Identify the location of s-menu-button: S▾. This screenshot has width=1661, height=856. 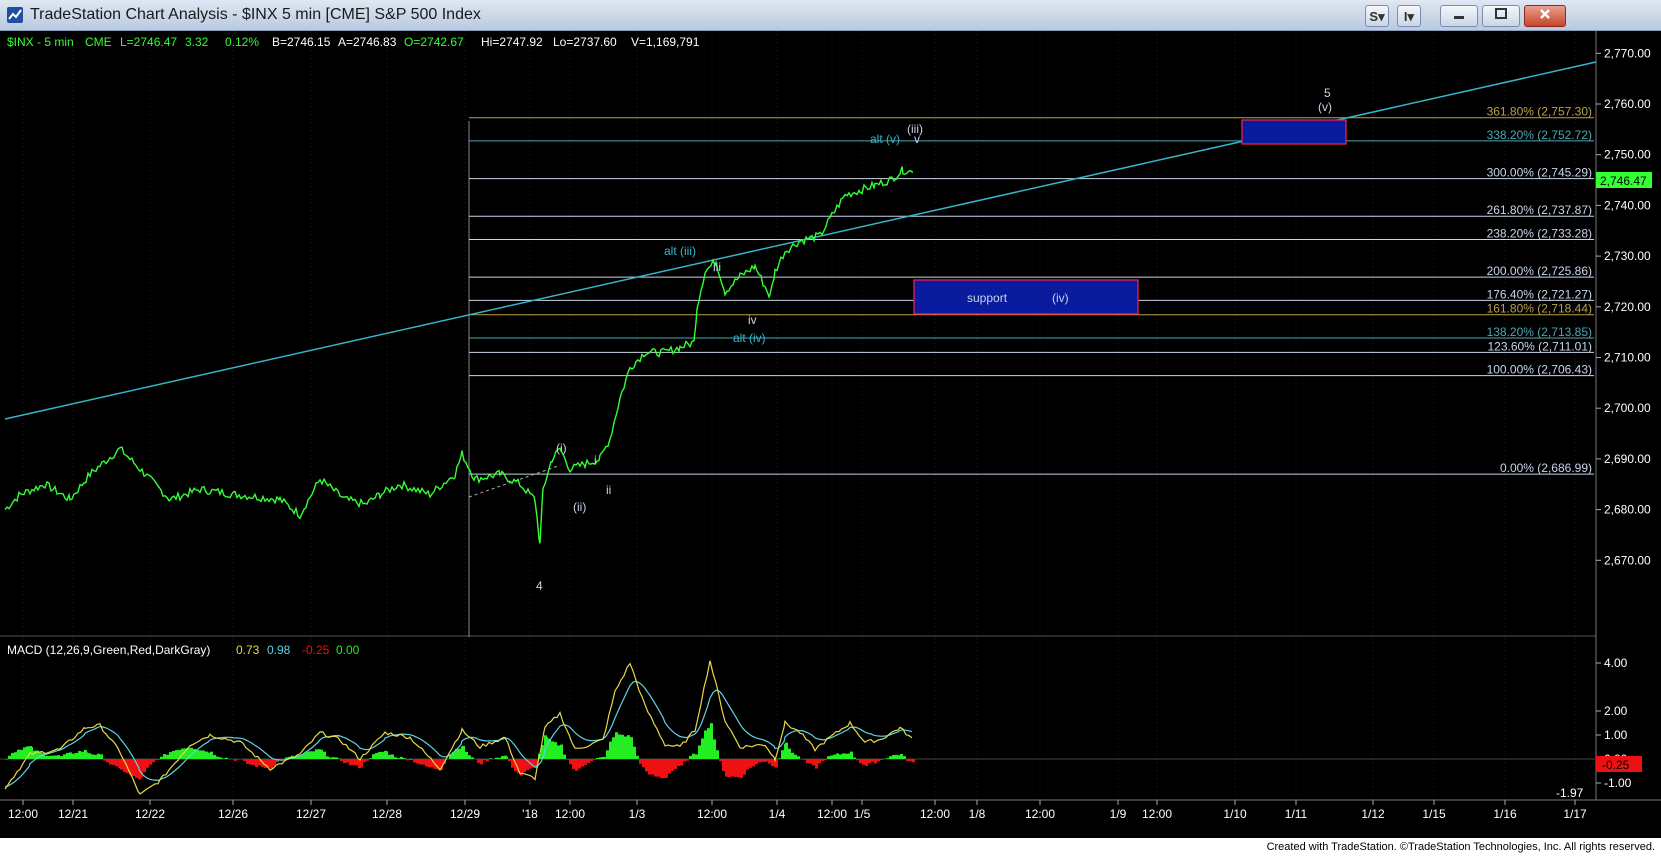
(1377, 16).